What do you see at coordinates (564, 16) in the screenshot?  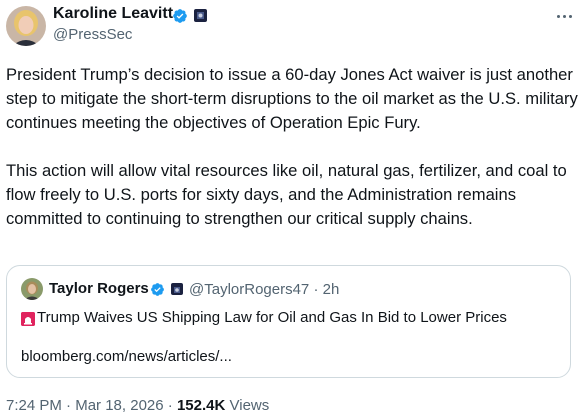 I see `more-options-icon` at bounding box center [564, 16].